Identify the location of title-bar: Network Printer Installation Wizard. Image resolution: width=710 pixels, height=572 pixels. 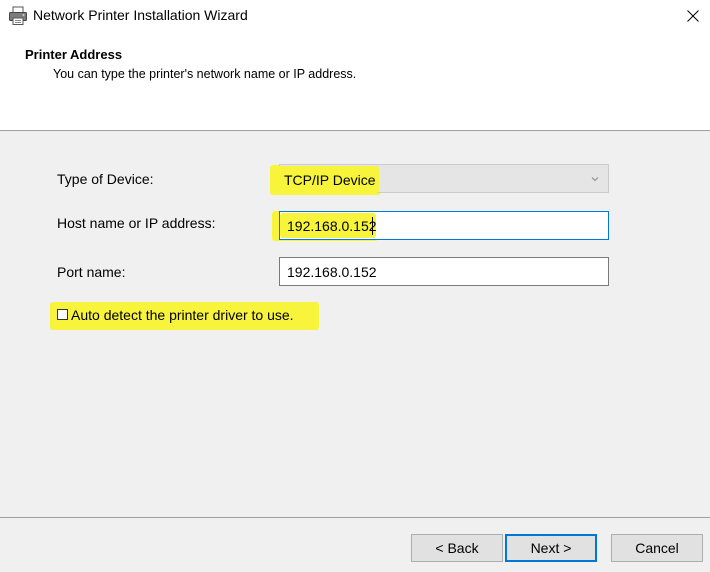
(355, 16).